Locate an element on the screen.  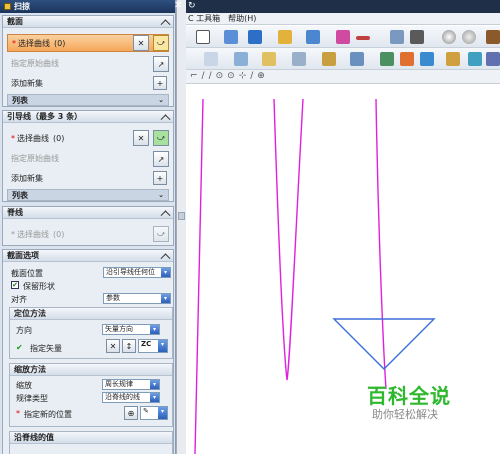
direction-select: 矢量方向 ▾ is located at coordinates (131, 329).